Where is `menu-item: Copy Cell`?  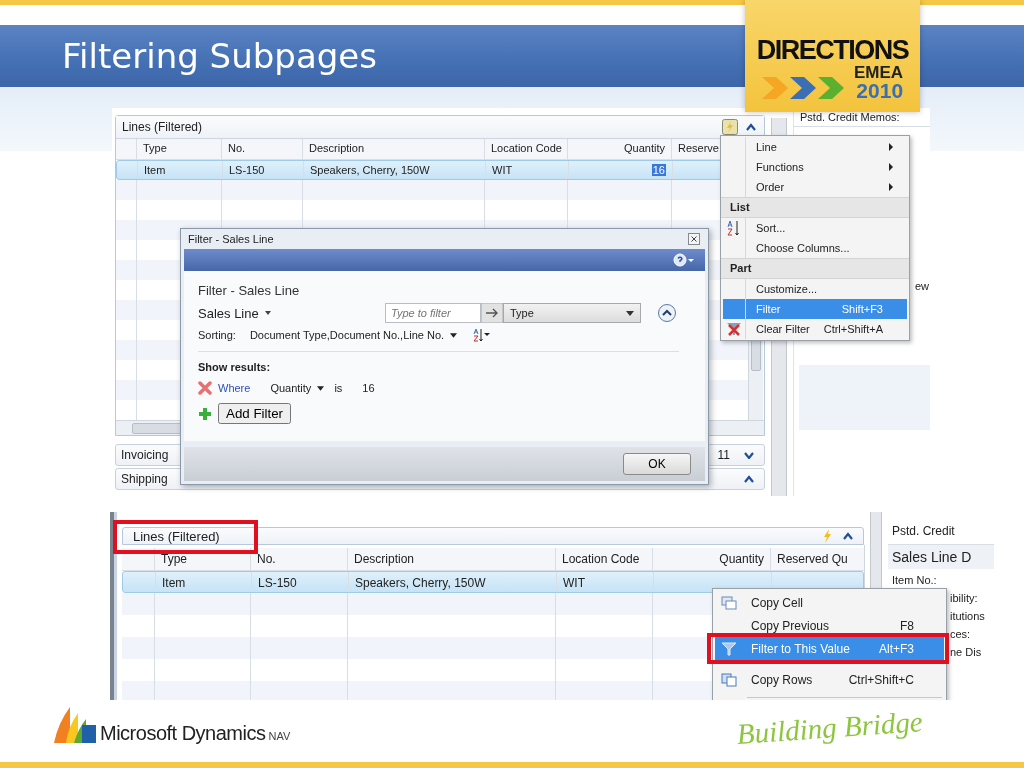 menu-item: Copy Cell is located at coordinates (829, 602).